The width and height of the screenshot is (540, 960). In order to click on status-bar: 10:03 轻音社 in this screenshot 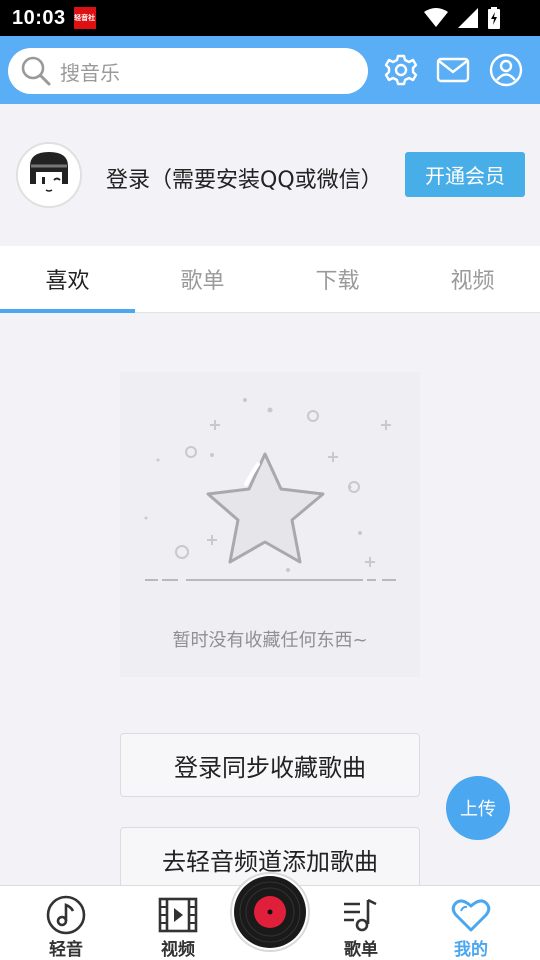, I will do `click(270, 18)`.